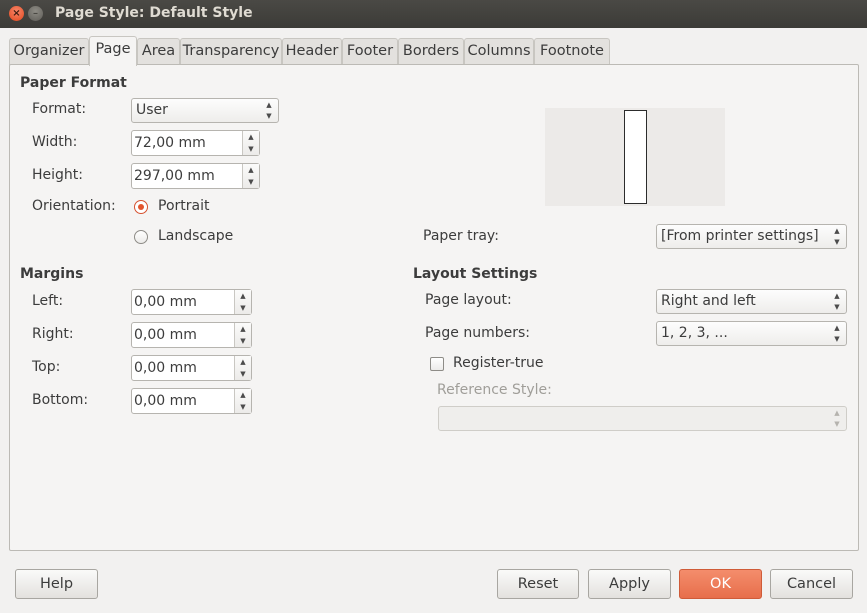 The height and width of the screenshot is (613, 867). What do you see at coordinates (73, 83) in the screenshot?
I see `paper-format-heading: Paper Format` at bounding box center [73, 83].